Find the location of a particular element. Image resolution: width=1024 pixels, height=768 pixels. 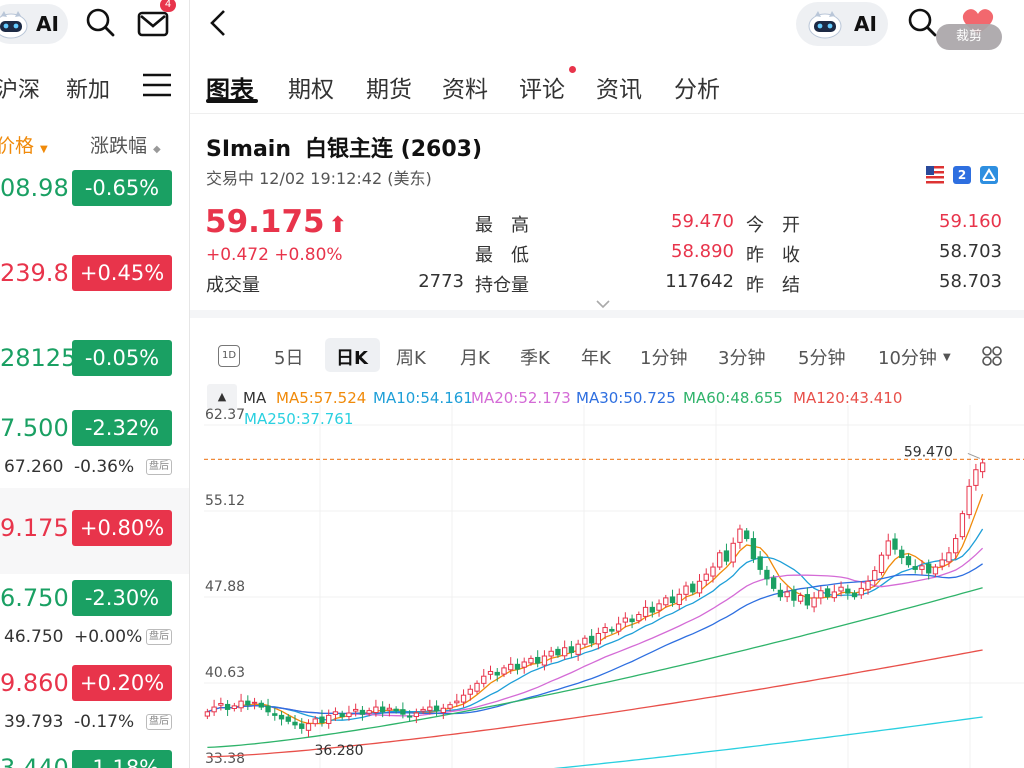

column-price-header: 价格 ▼ is located at coordinates (24, 144).